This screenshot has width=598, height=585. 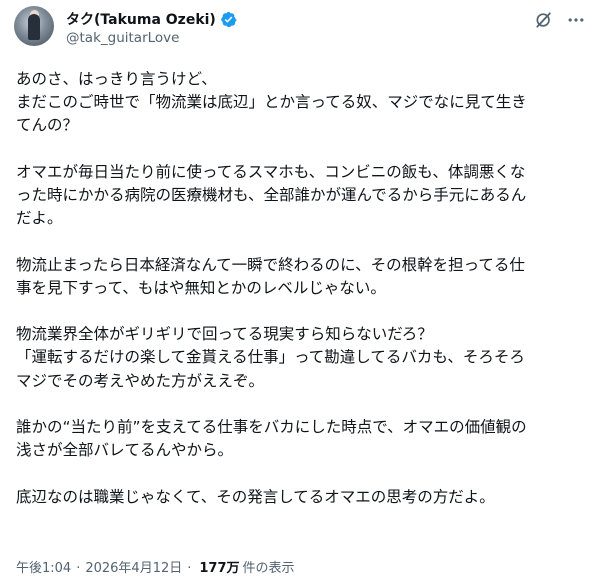 What do you see at coordinates (141, 19) in the screenshot?
I see `author-display-name: タク(Takuma Ozeki)` at bounding box center [141, 19].